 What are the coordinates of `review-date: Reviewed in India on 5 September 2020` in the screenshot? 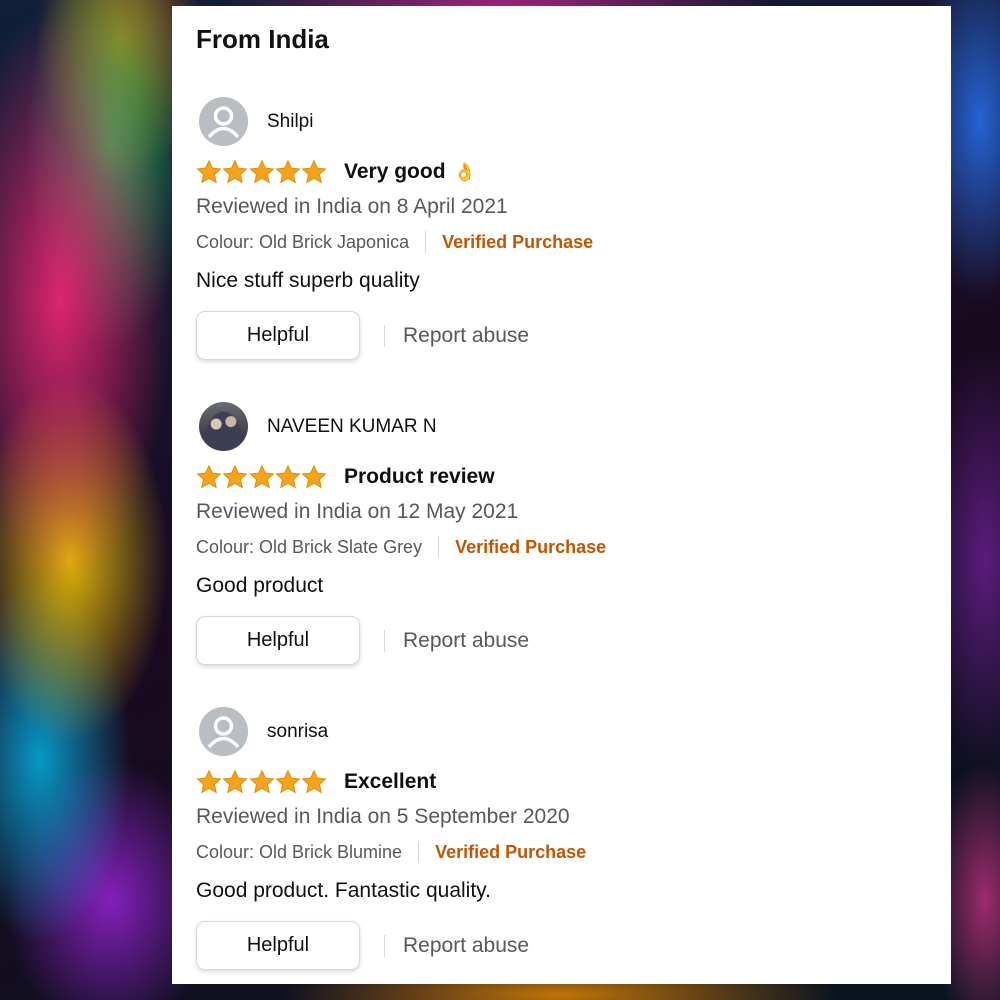 It's located at (383, 816).